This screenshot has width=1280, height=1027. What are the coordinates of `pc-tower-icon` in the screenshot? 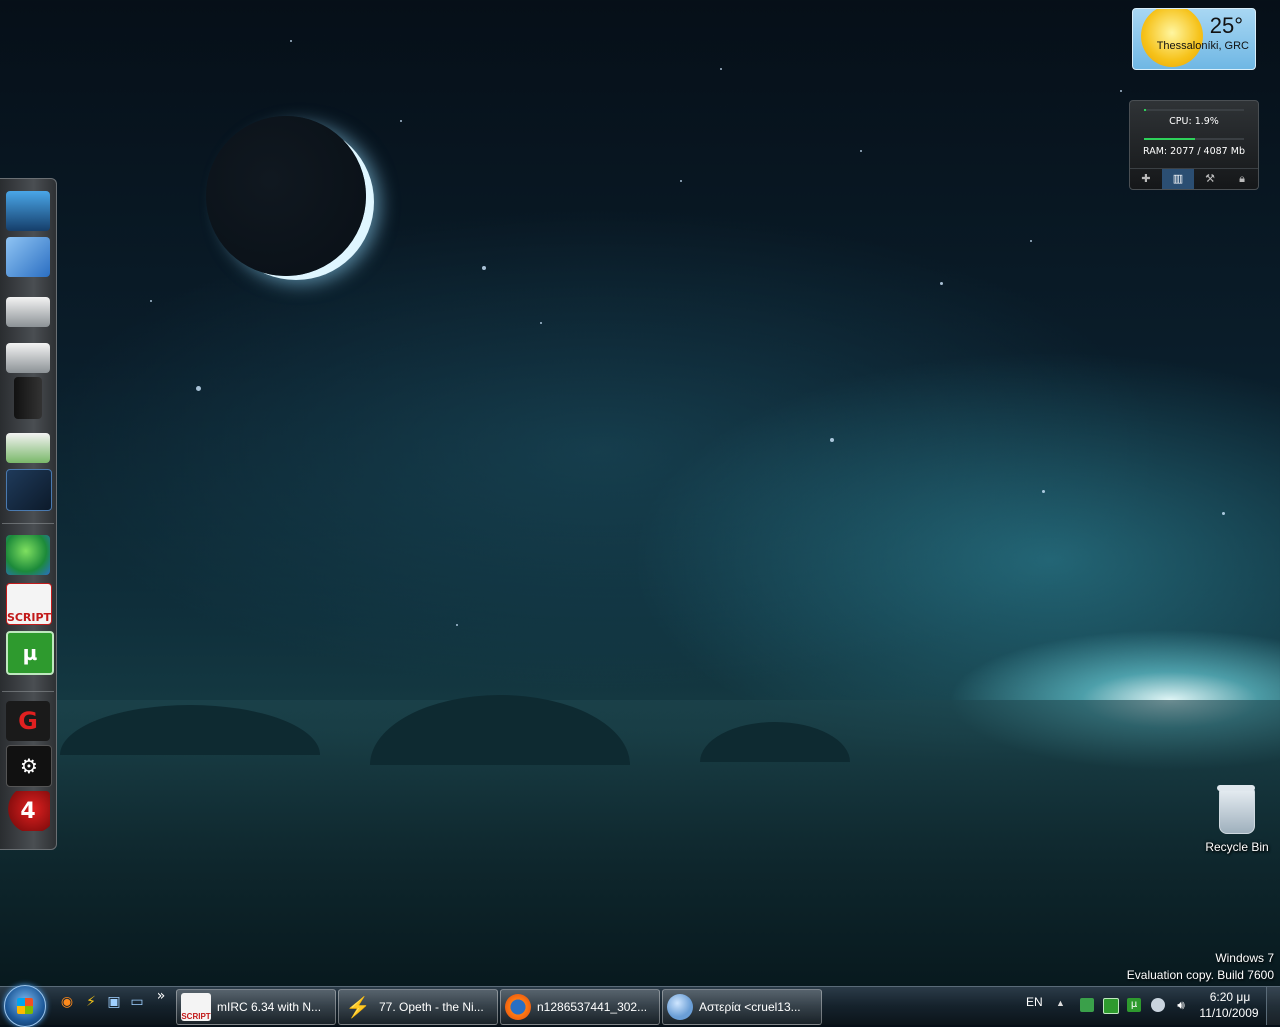 It's located at (28, 398).